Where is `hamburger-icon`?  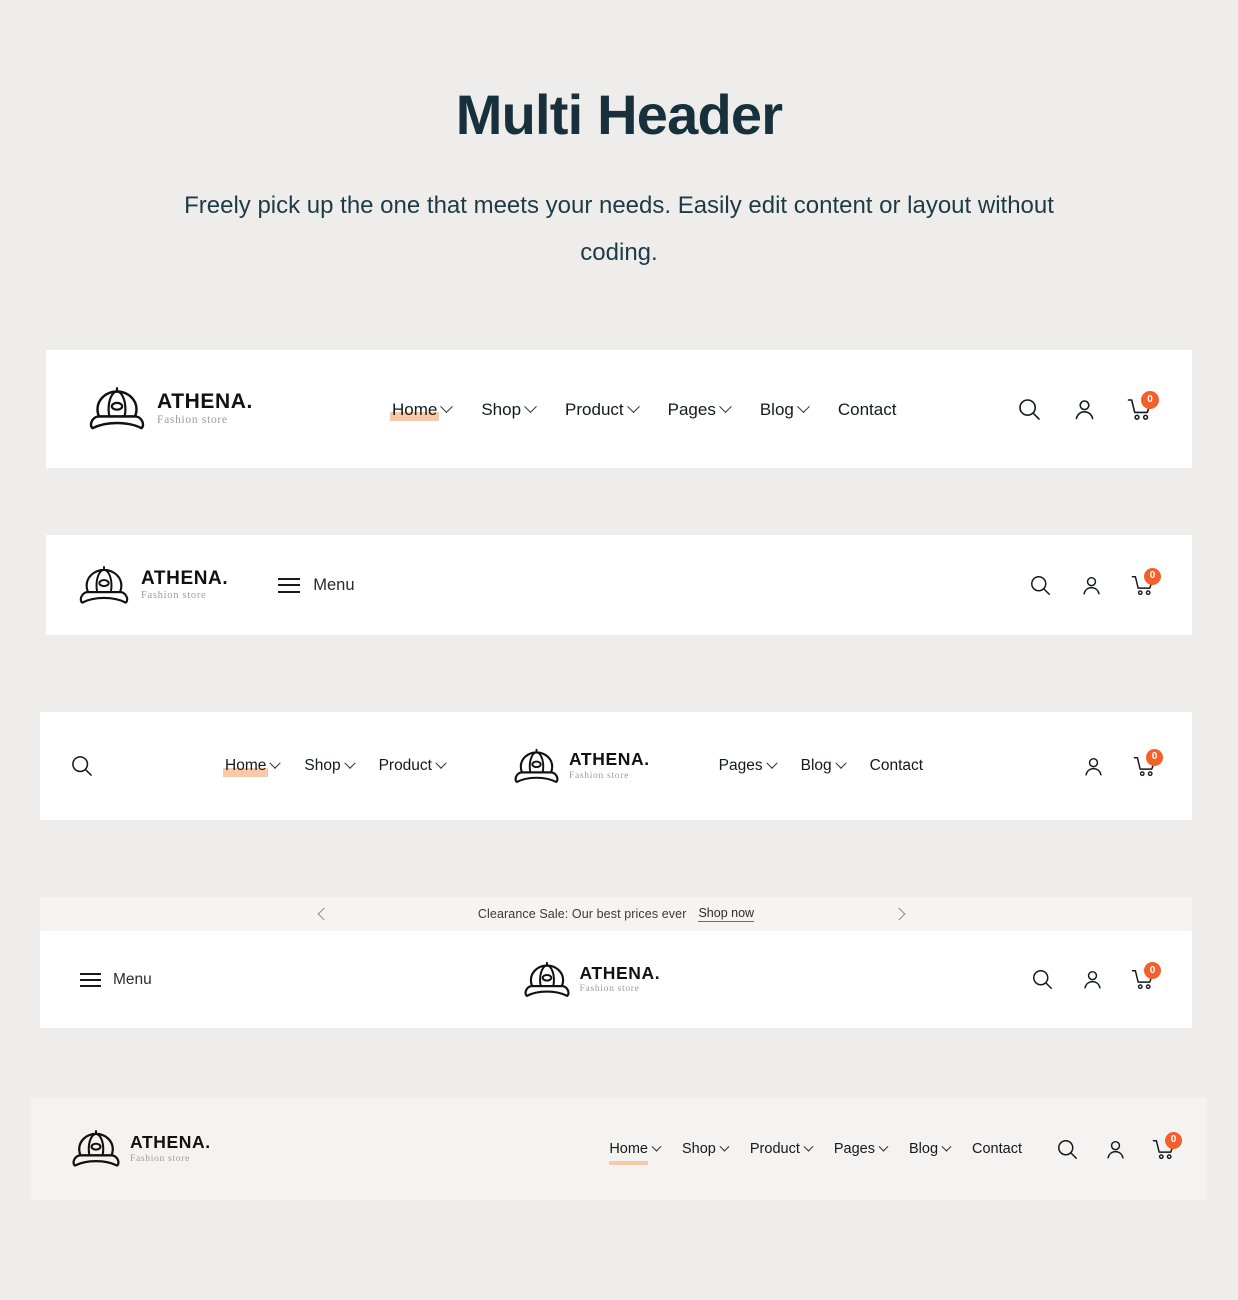
hamburger-icon is located at coordinates (90, 979).